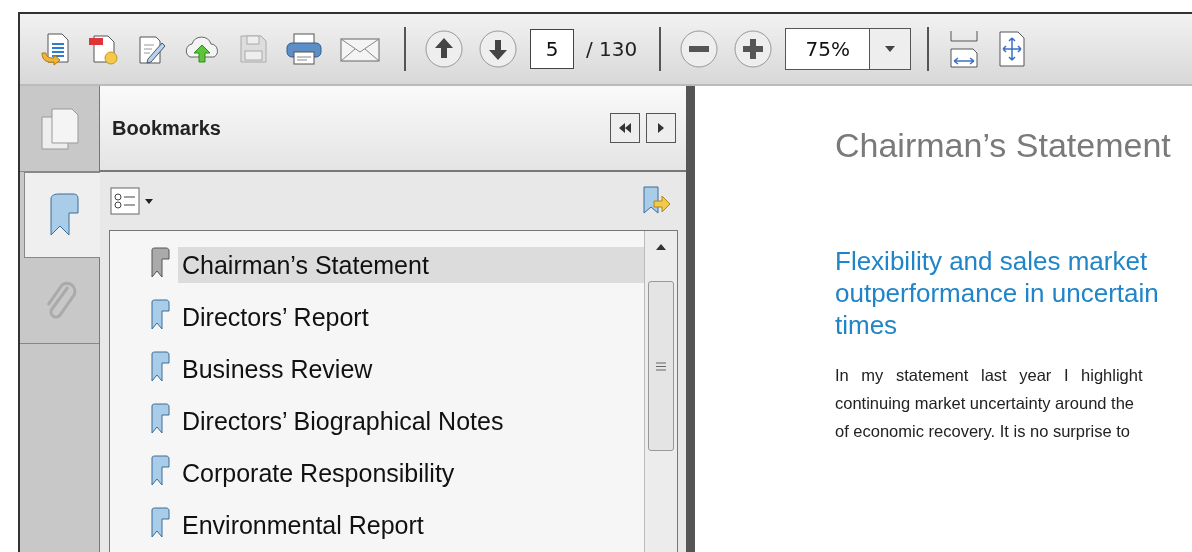  Describe the element at coordinates (997, 293) in the screenshot. I see `section-heading: Flexibility and sales market outperformance in uncertain times` at that location.